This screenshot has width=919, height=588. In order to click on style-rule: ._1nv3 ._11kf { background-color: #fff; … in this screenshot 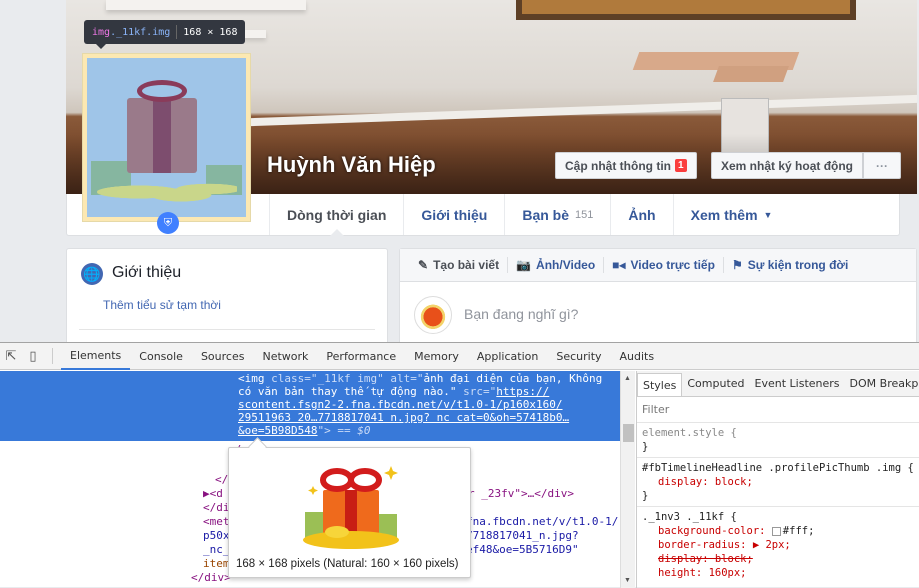, I will do `click(778, 545)`.